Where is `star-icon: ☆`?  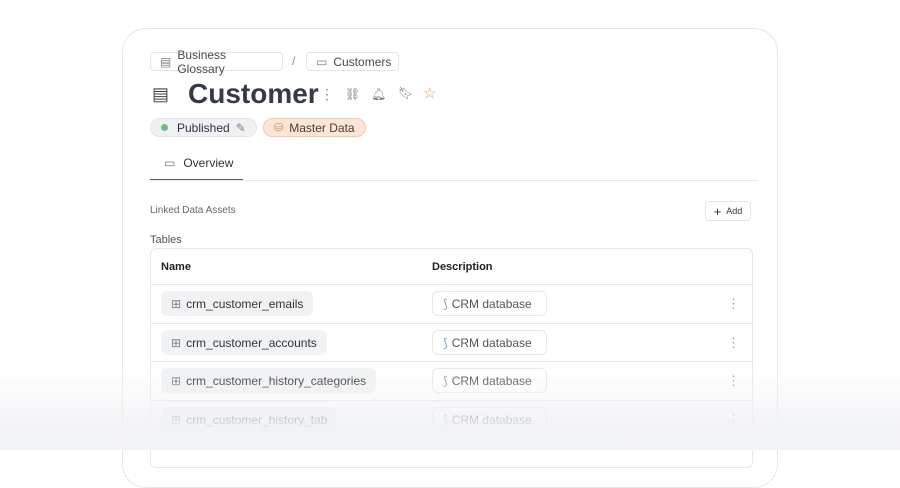
star-icon: ☆ is located at coordinates (429, 93).